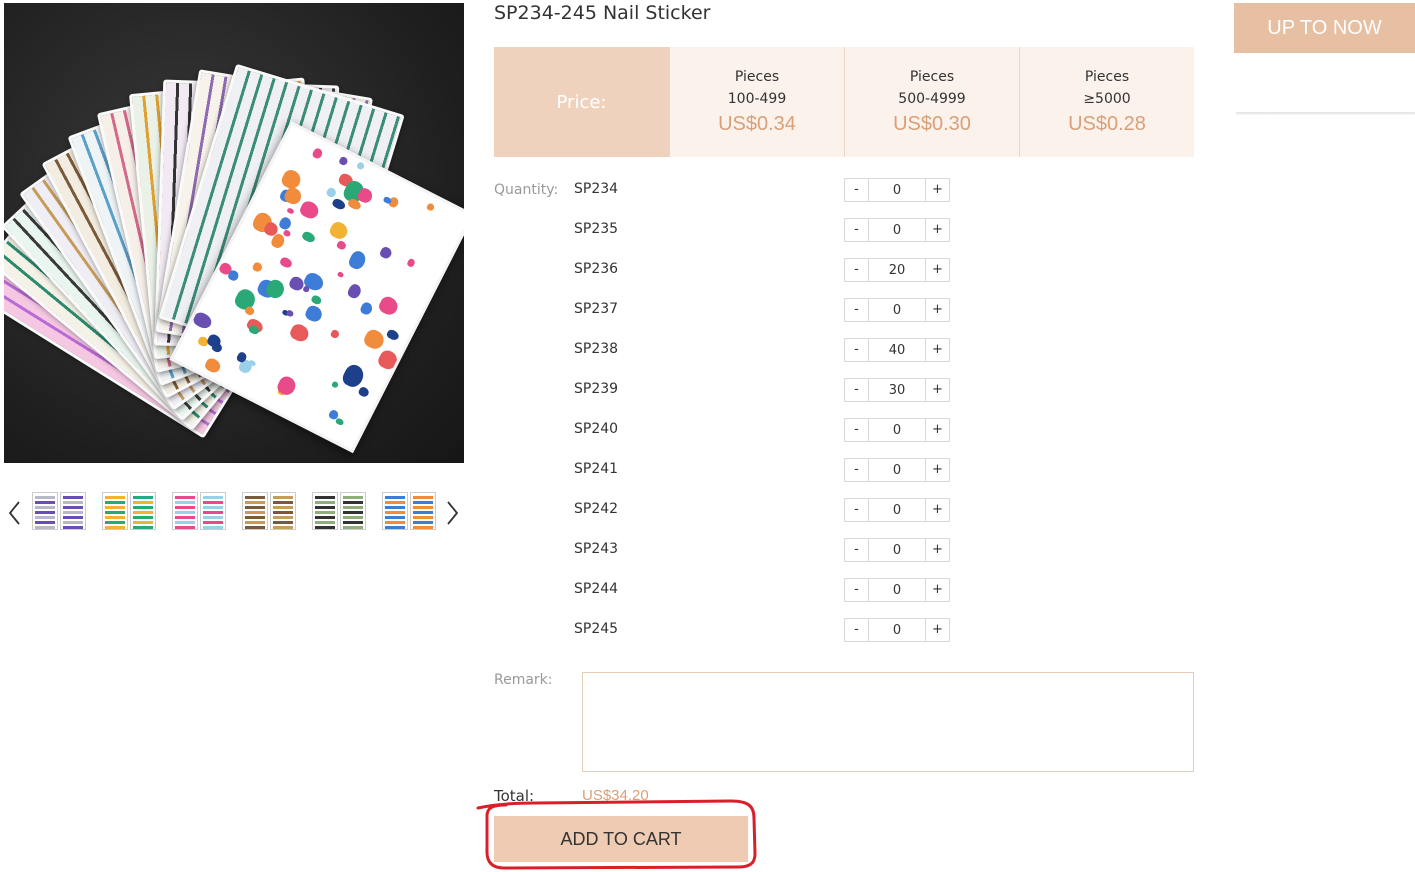 The image size is (1415, 872). What do you see at coordinates (764, 630) in the screenshot?
I see `quantity-row: SP245 - +` at bounding box center [764, 630].